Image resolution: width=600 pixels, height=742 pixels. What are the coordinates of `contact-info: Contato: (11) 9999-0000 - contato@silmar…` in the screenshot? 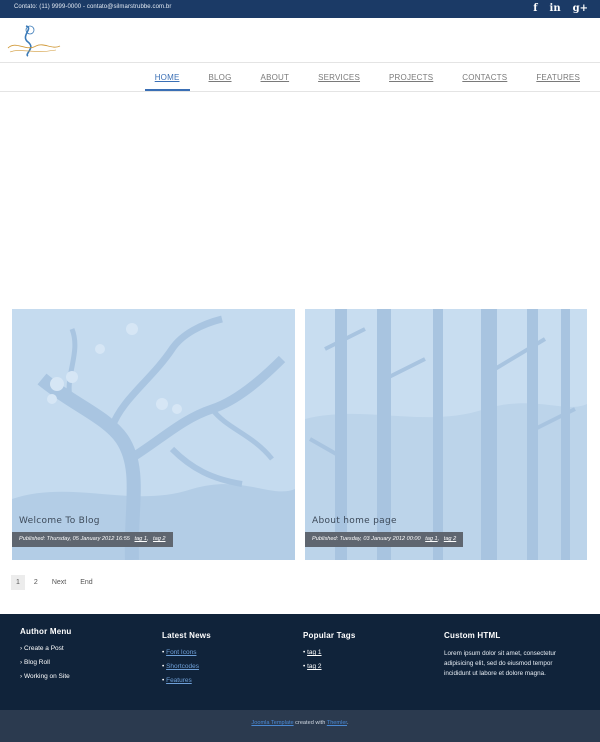 It's located at (93, 7).